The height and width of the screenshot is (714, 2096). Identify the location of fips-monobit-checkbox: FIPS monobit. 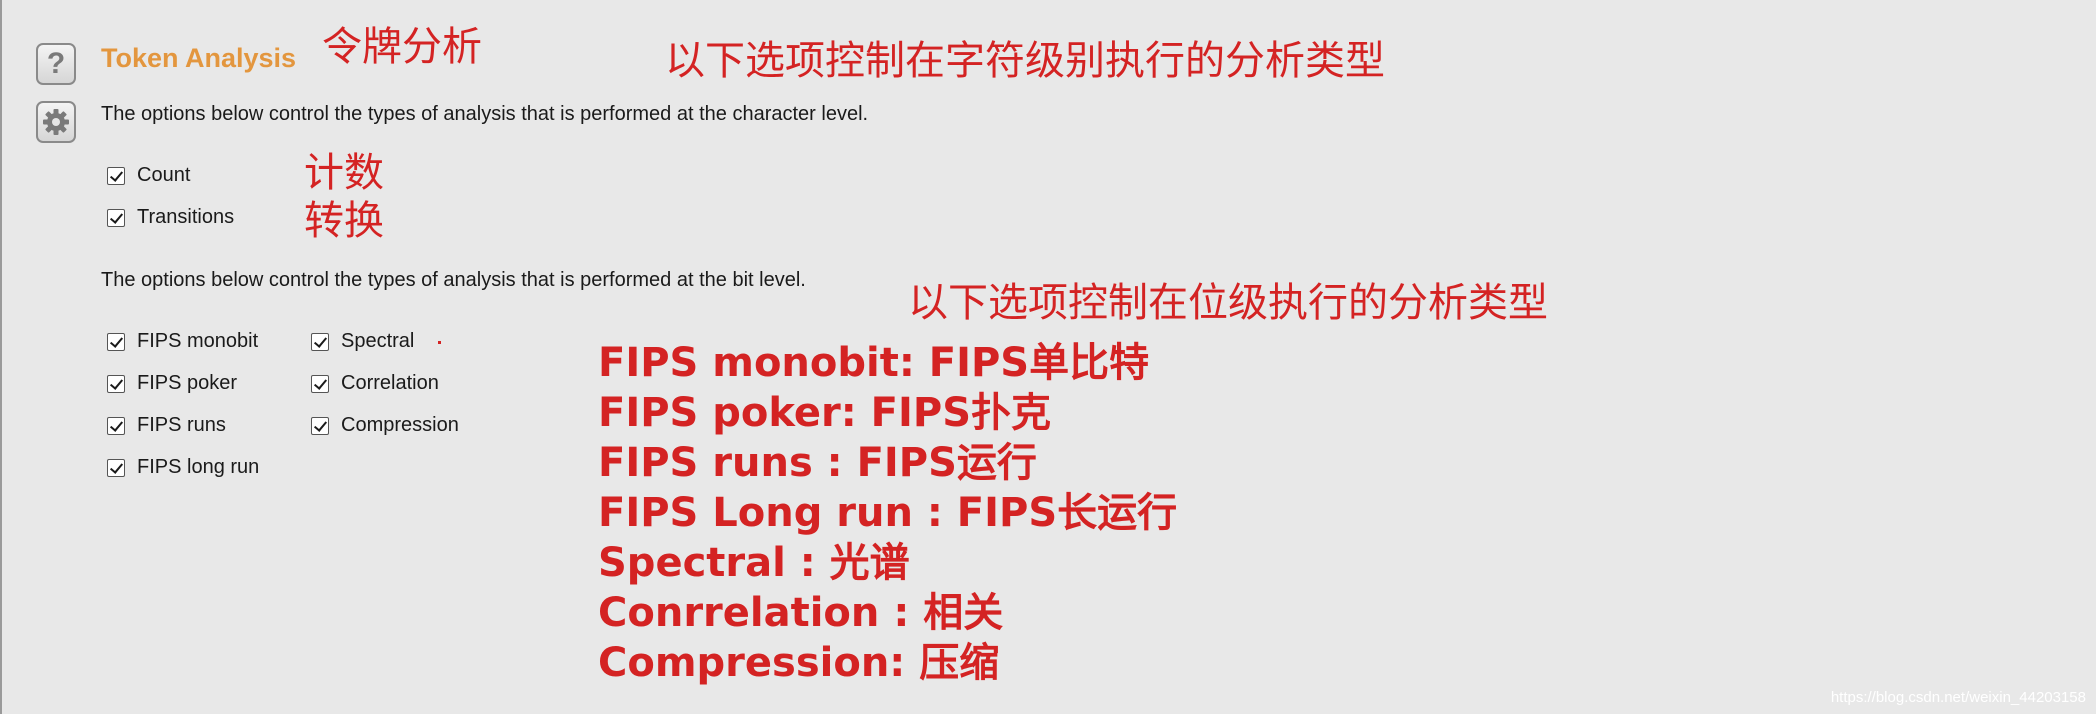
(182, 341).